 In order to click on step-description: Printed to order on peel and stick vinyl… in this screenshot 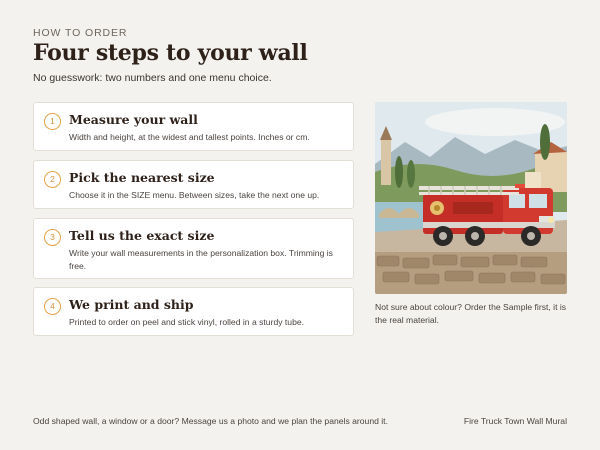, I will do `click(187, 322)`.